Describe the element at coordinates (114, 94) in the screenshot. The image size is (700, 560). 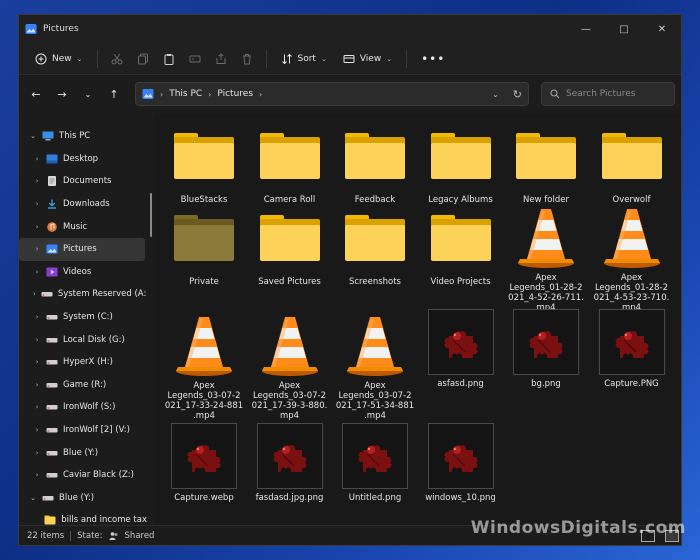
I see `up-button: ↑` at that location.